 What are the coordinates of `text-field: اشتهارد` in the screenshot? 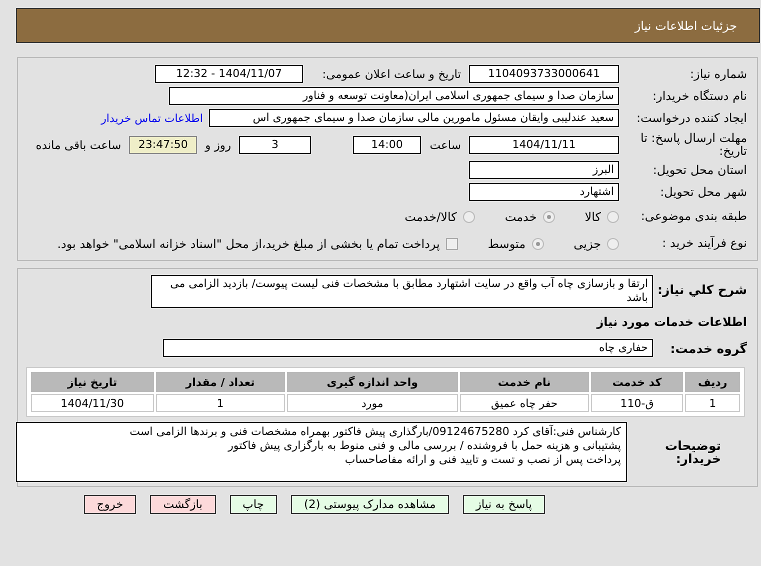 It's located at (544, 192).